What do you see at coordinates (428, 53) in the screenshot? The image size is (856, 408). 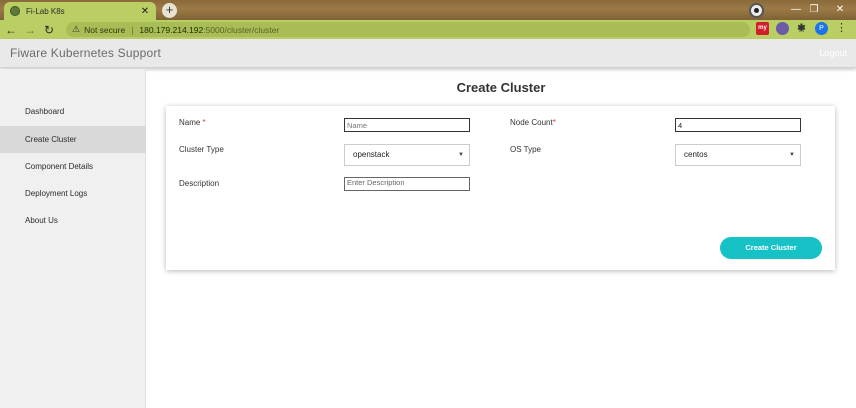 I see `app-header: Fiware Kubernetes Support Logout` at bounding box center [428, 53].